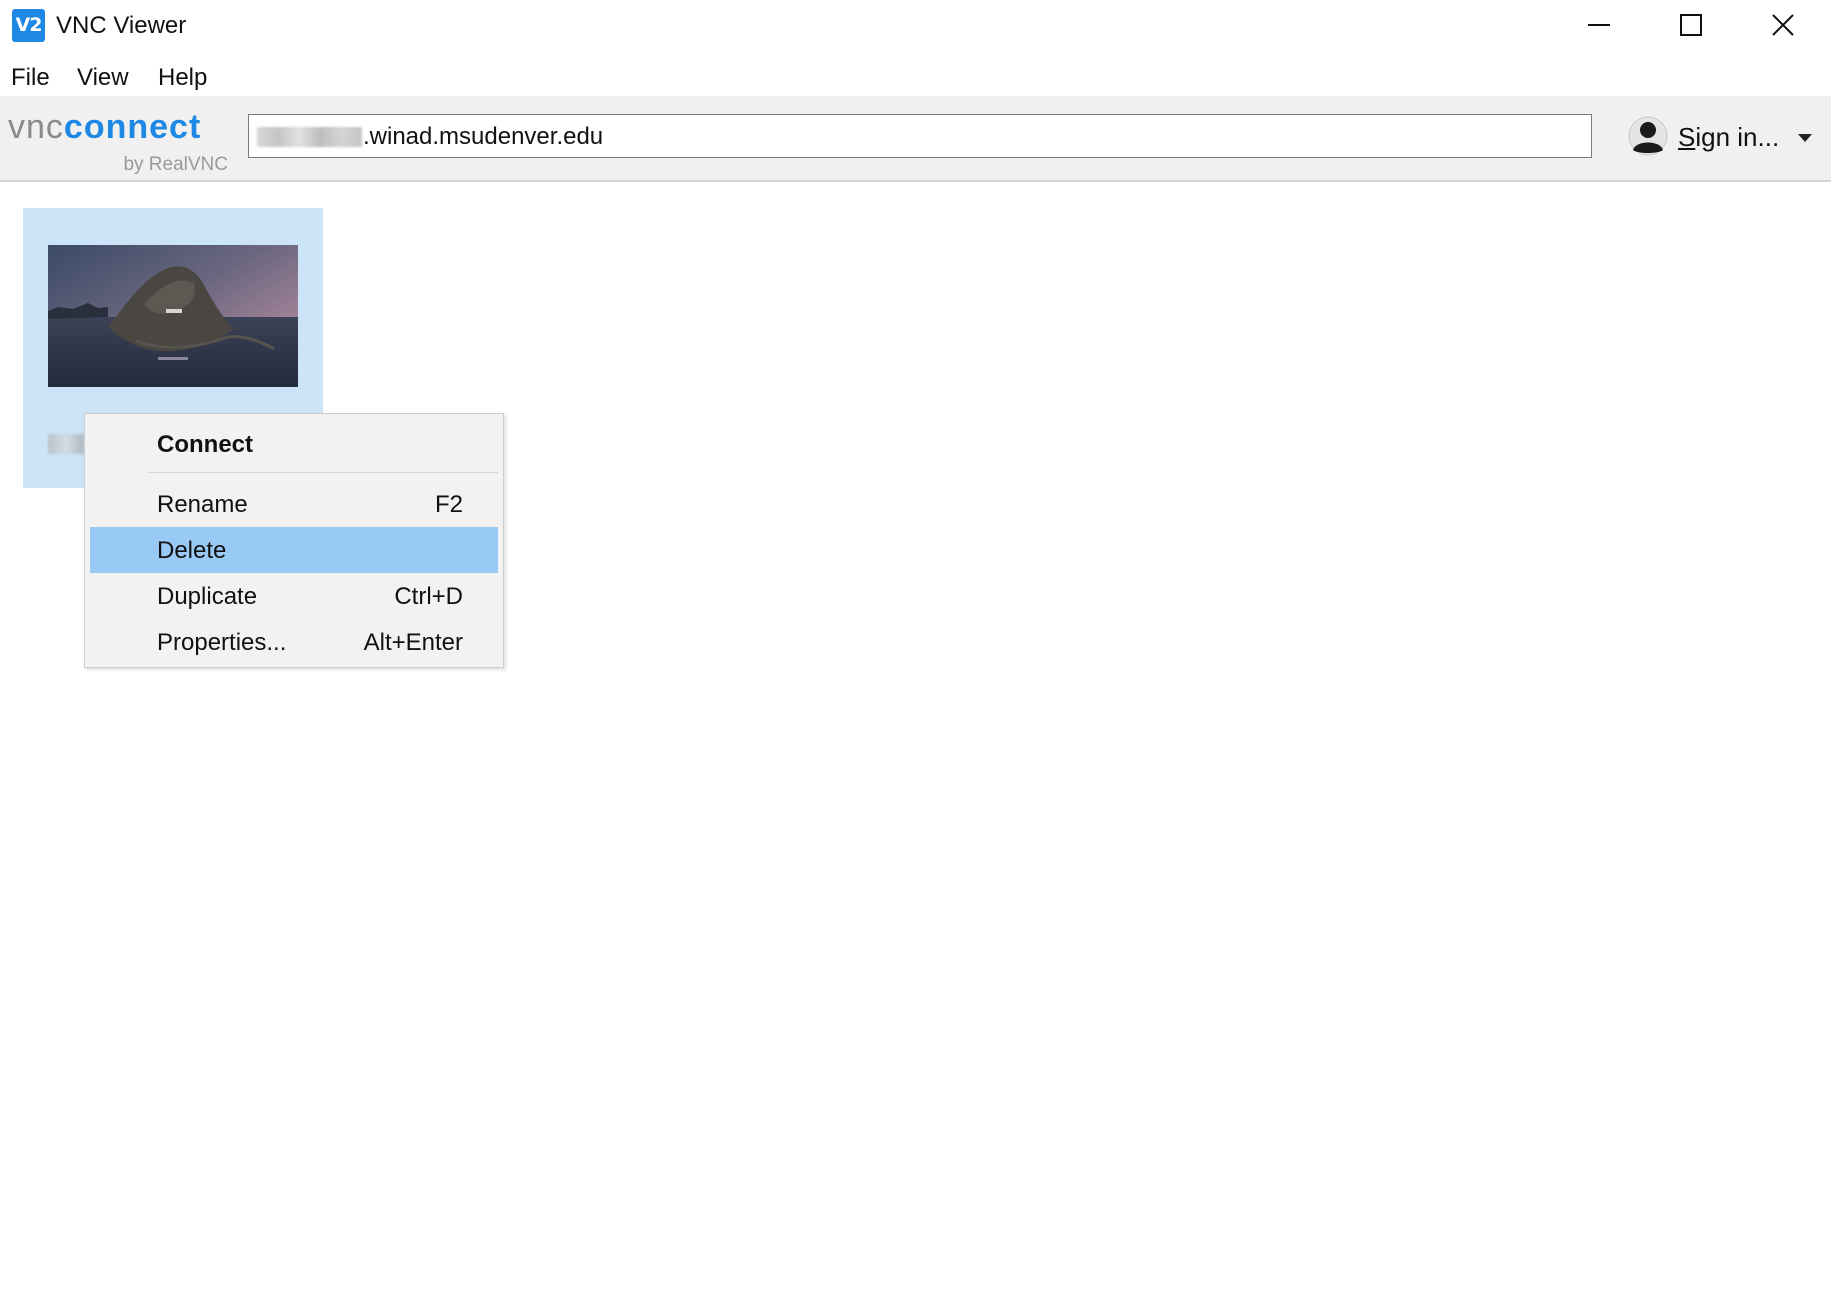 This screenshot has width=1831, height=1304. I want to click on desktop-preview-image, so click(173, 316).